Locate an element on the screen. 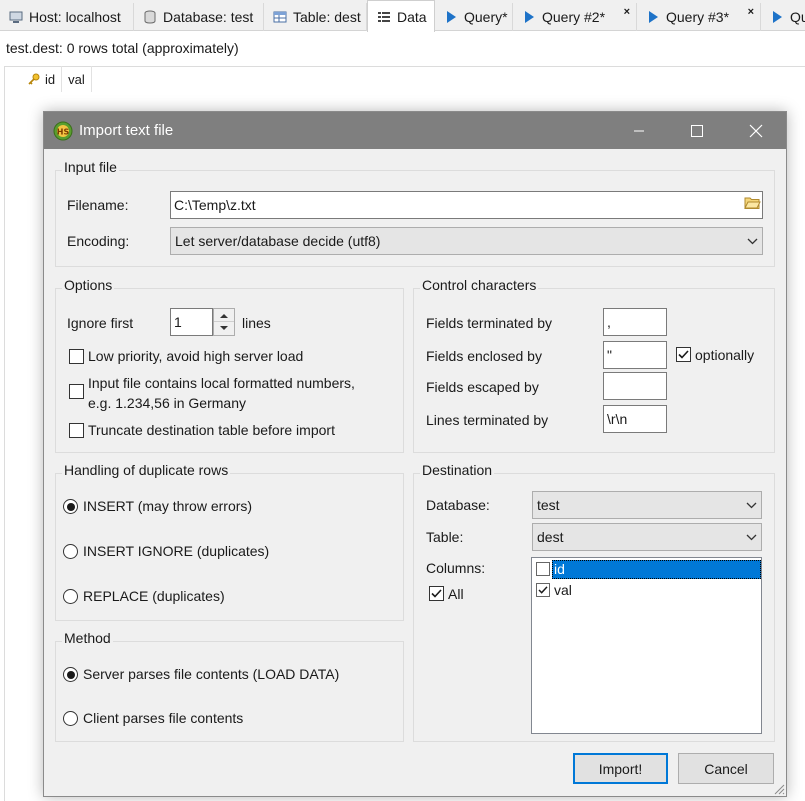 The image size is (805, 801). insert-ignore-label: INSERT IGNORE (duplicates) is located at coordinates (176, 551).